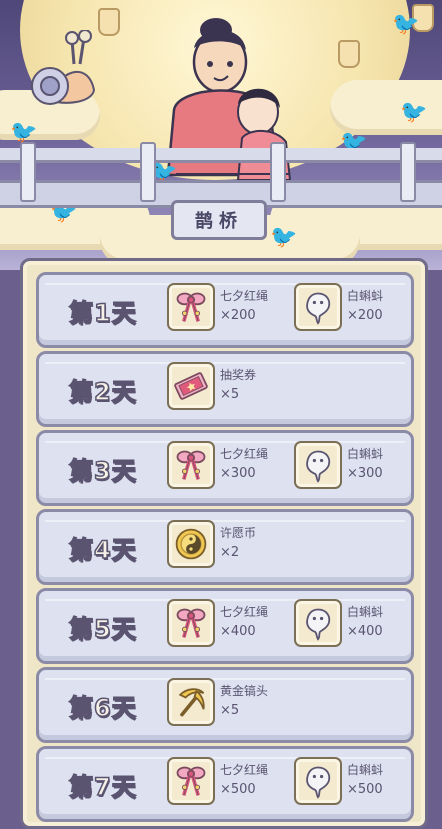 The height and width of the screenshot is (829, 442). What do you see at coordinates (63, 67) in the screenshot?
I see `snail-icon` at bounding box center [63, 67].